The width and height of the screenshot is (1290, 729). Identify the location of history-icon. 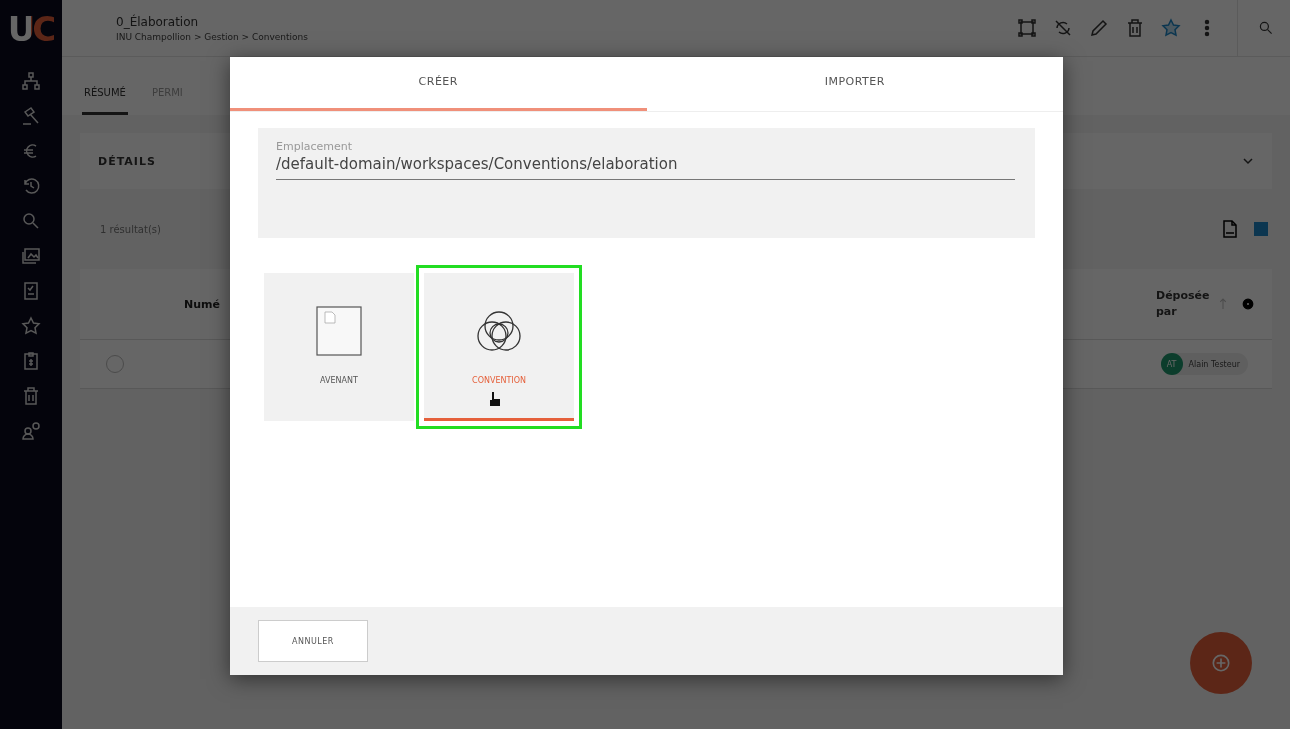
(31, 186).